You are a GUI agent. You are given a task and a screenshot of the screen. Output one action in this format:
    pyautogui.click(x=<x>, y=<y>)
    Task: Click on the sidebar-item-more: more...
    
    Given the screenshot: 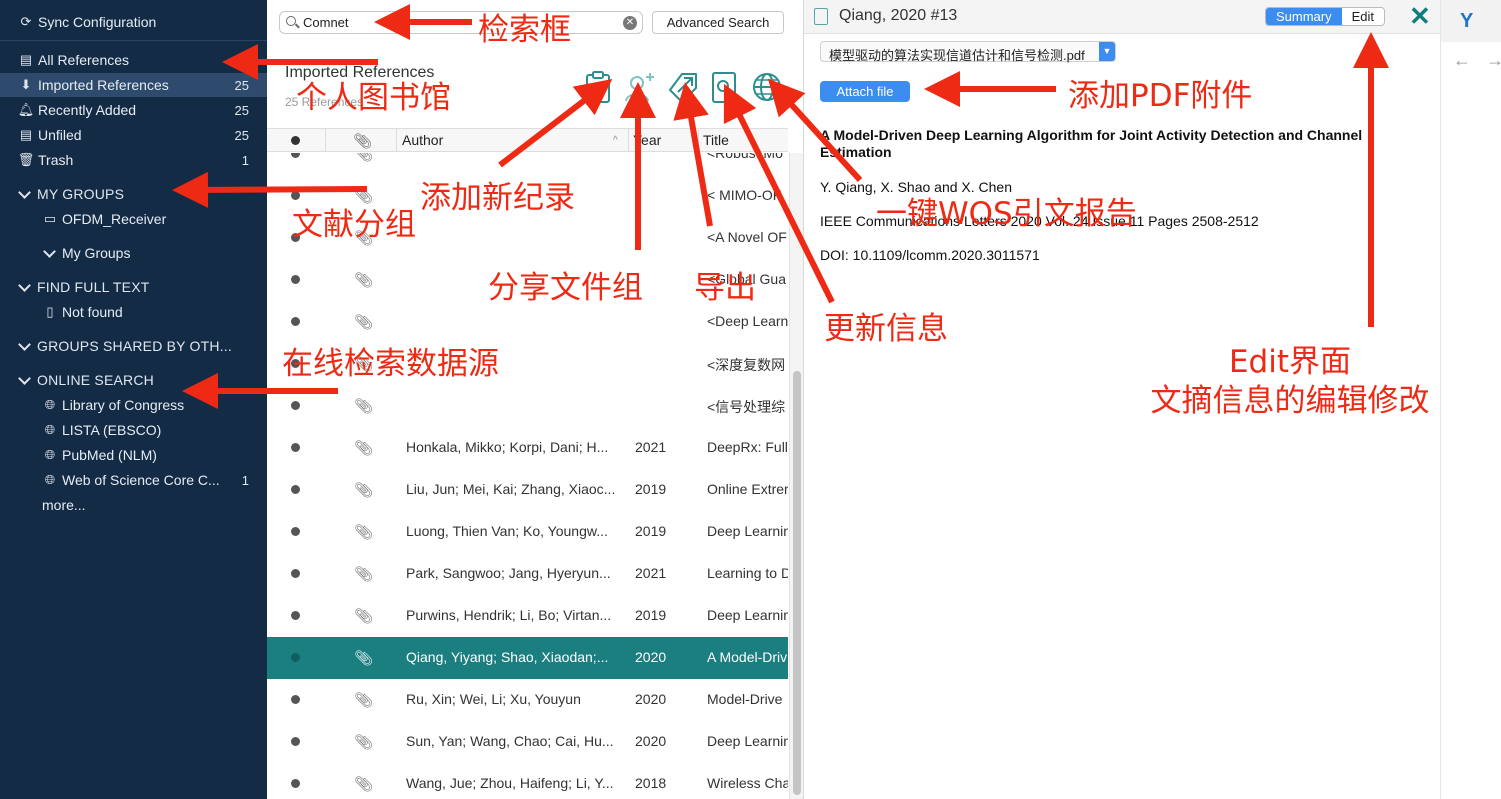 What is the action you would take?
    pyautogui.click(x=133, y=505)
    